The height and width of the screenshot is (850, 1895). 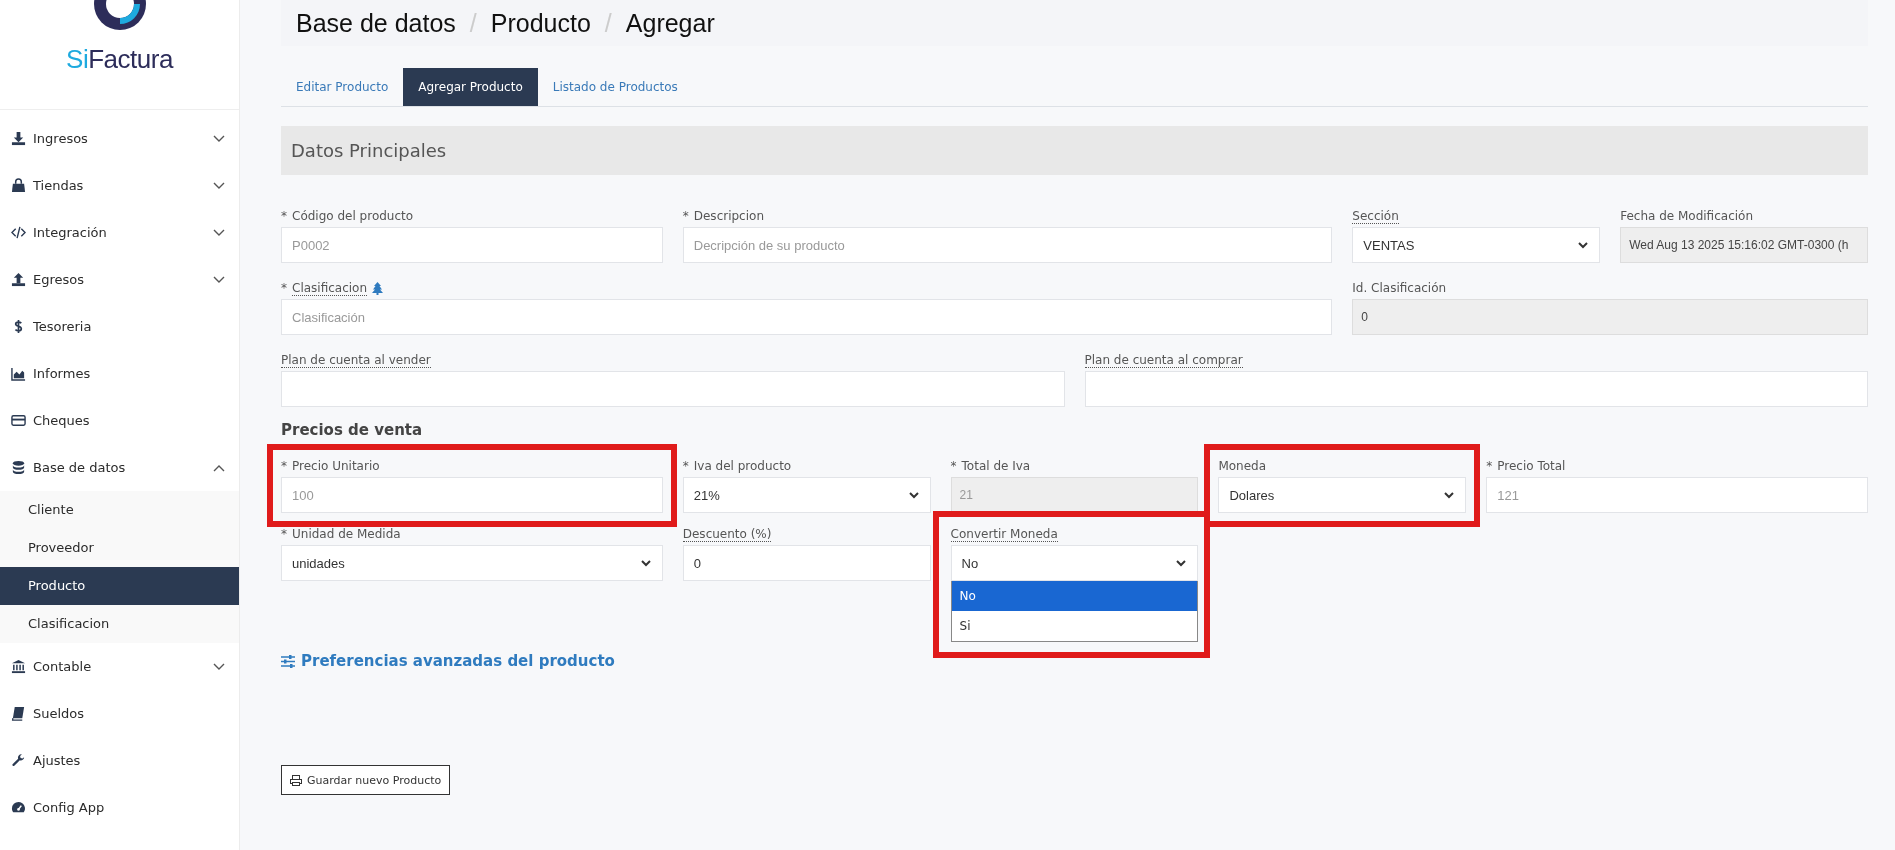 What do you see at coordinates (119, 807) in the screenshot?
I see `sidebar-item: Config App` at bounding box center [119, 807].